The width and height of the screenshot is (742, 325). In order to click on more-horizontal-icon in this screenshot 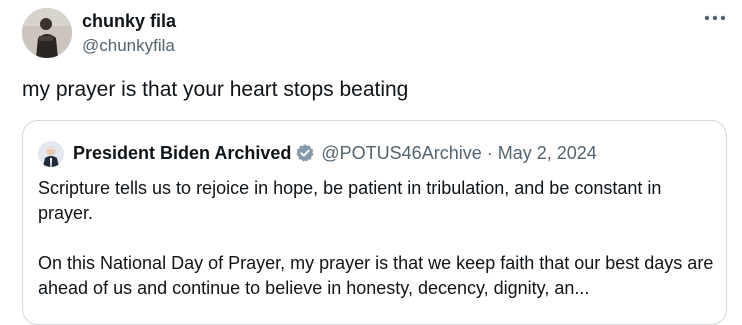, I will do `click(715, 18)`.